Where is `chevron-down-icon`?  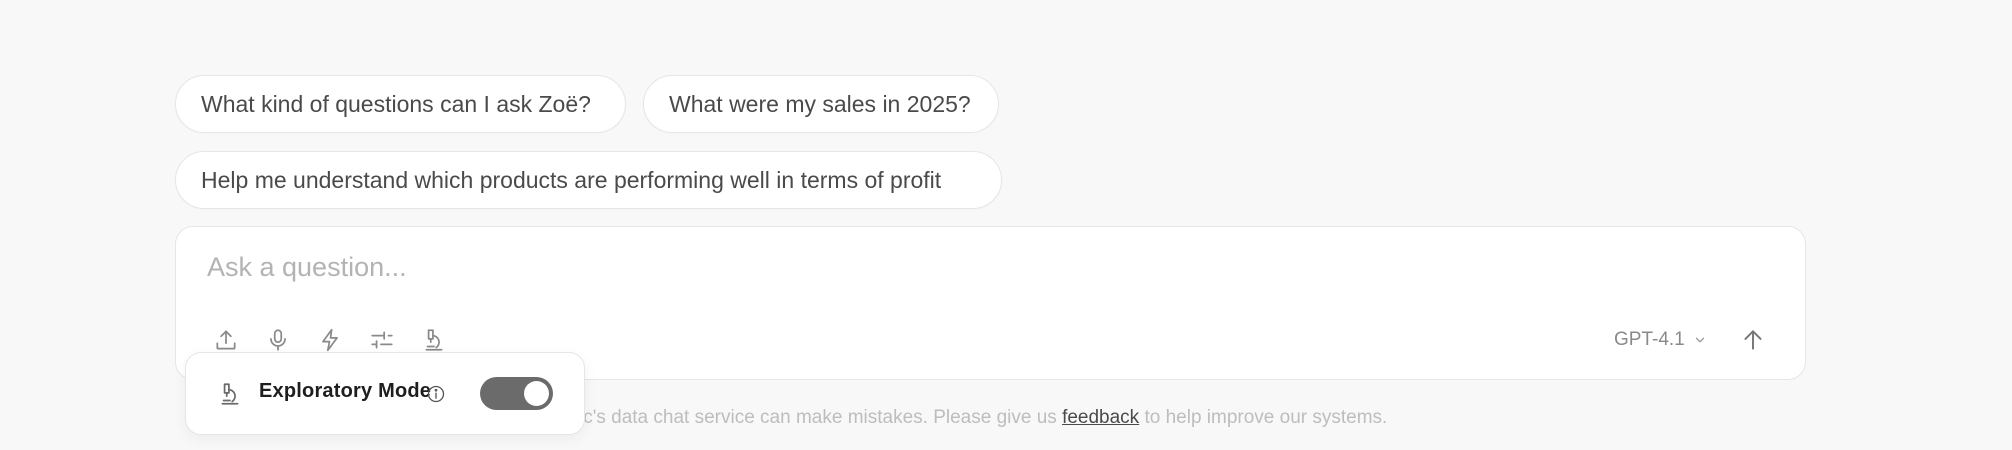 chevron-down-icon is located at coordinates (1699, 340).